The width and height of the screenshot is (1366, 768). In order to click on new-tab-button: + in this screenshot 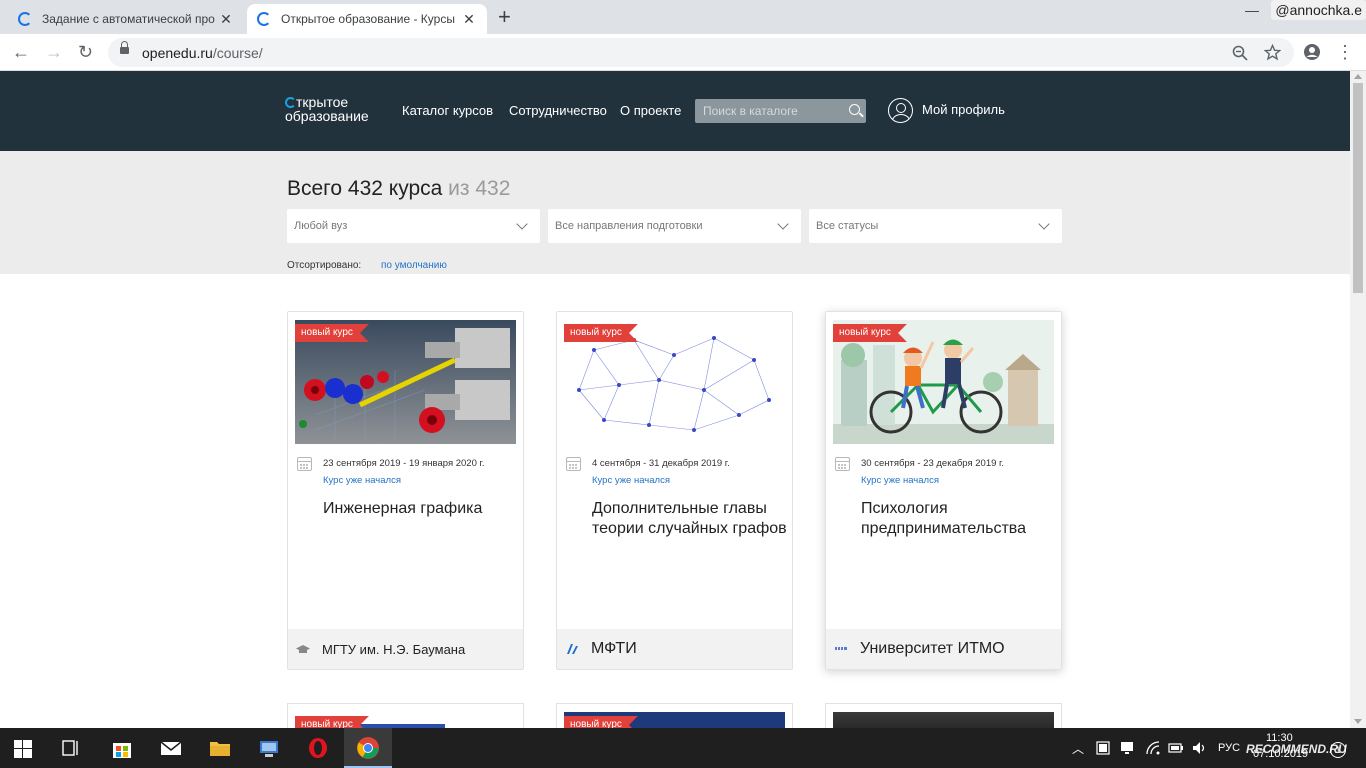, I will do `click(504, 17)`.